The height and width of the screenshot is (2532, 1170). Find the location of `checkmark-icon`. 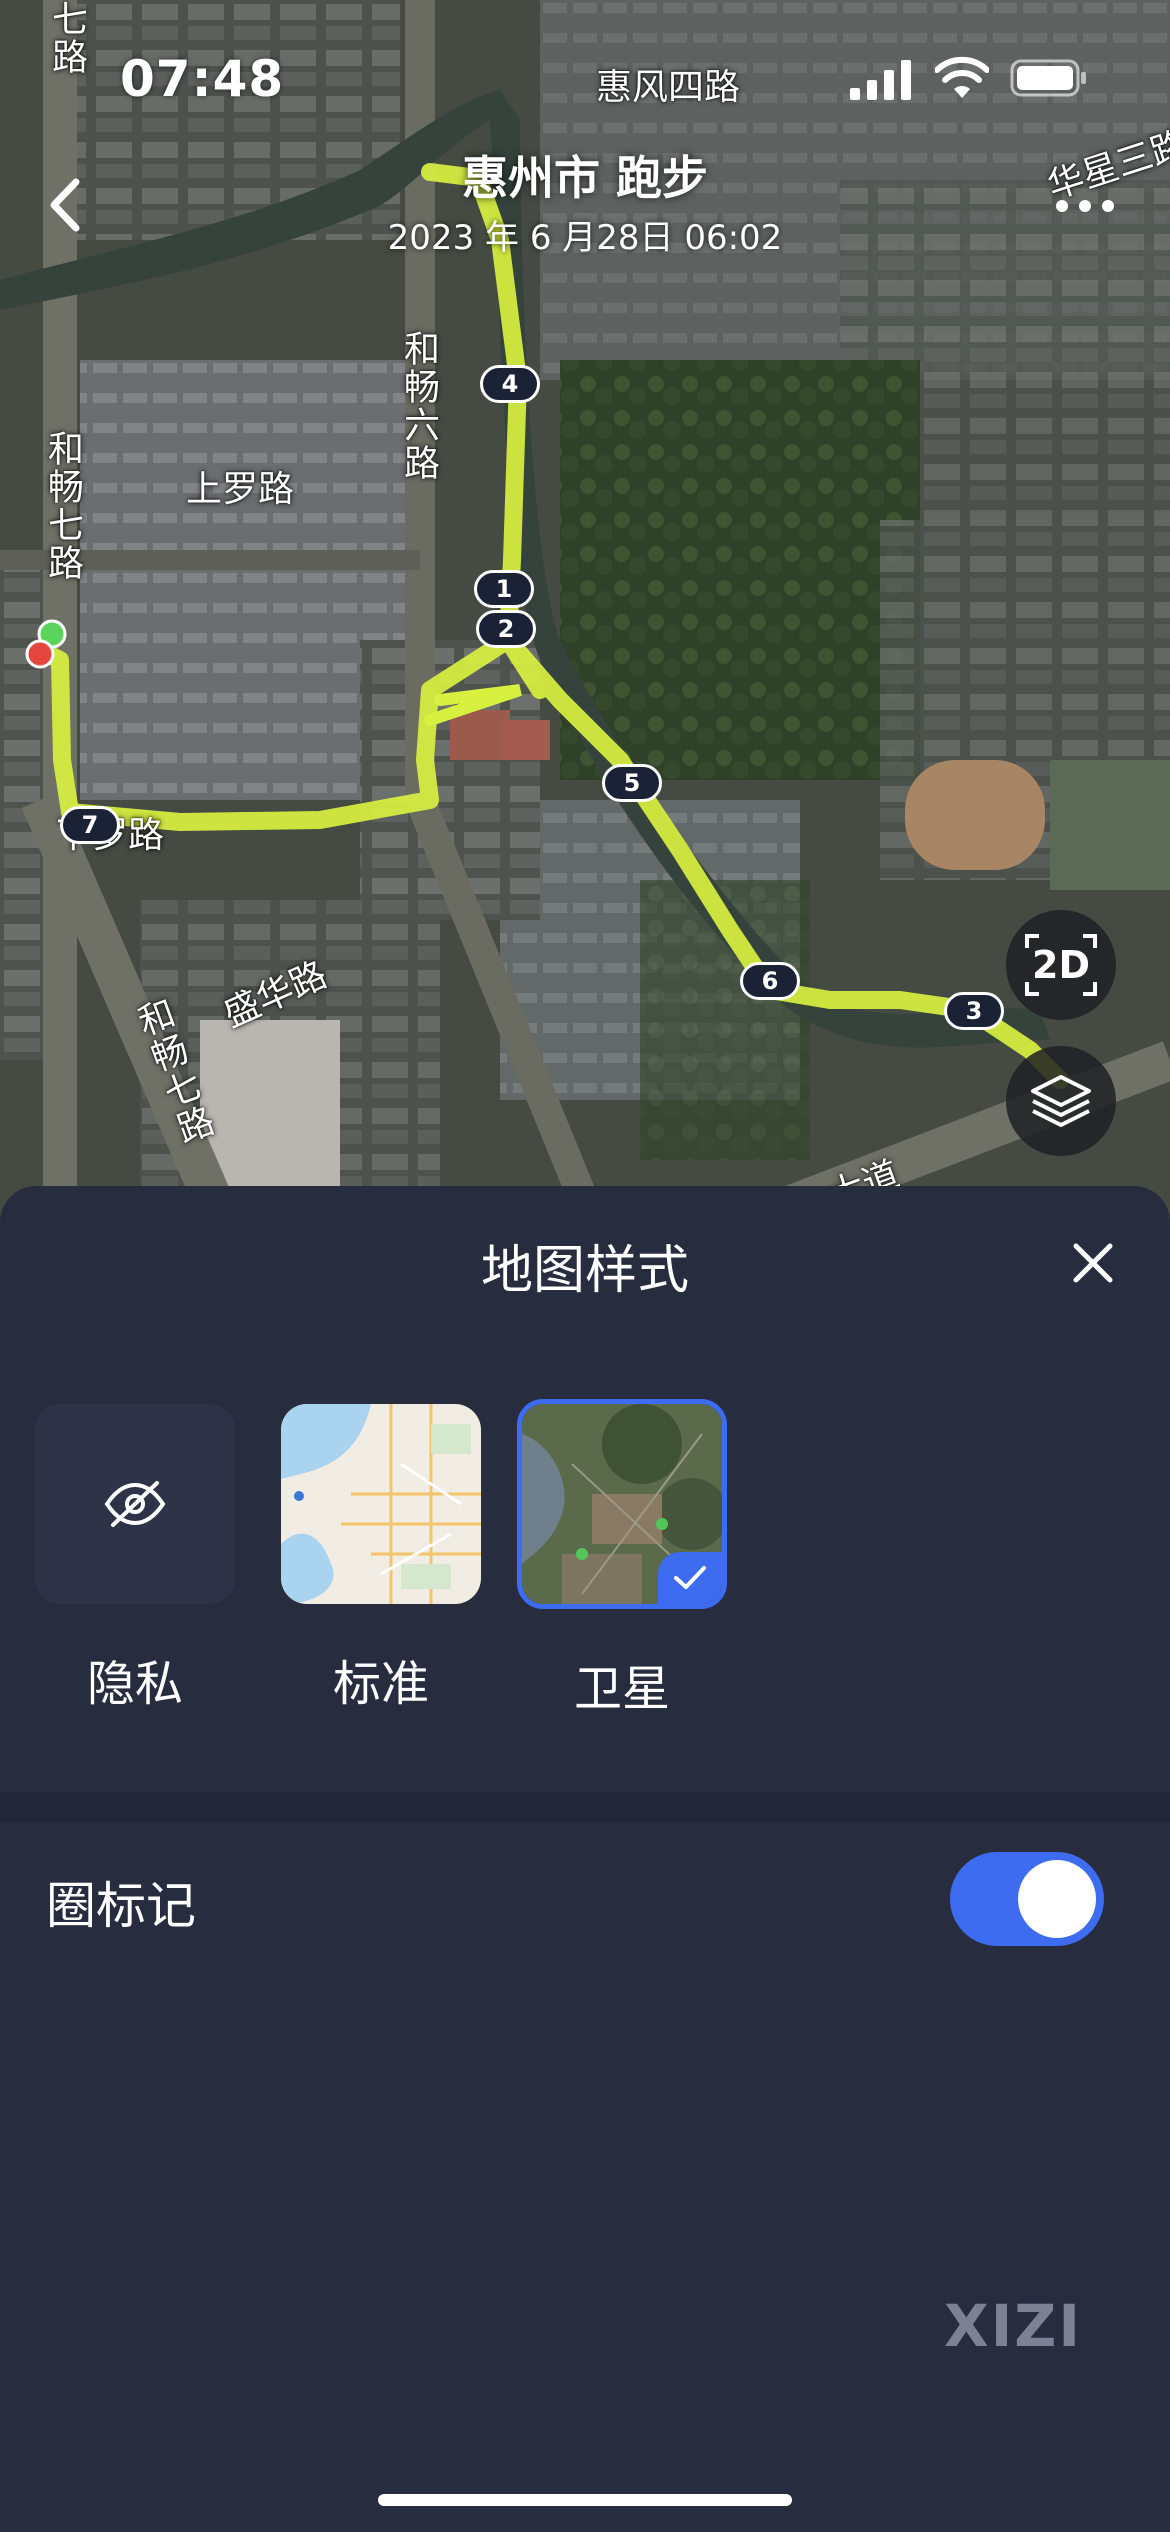

checkmark-icon is located at coordinates (690, 1577).